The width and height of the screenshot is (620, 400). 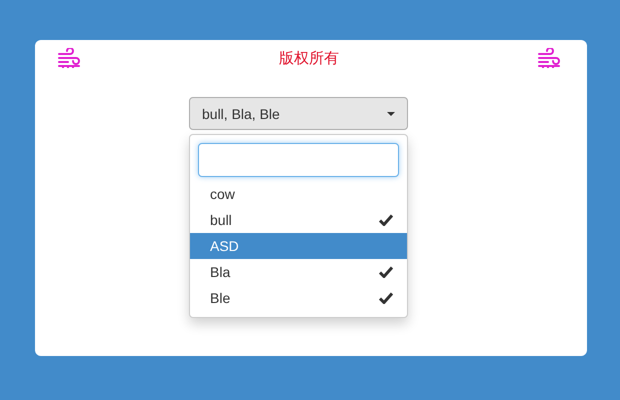 I want to click on search-field, so click(x=298, y=160).